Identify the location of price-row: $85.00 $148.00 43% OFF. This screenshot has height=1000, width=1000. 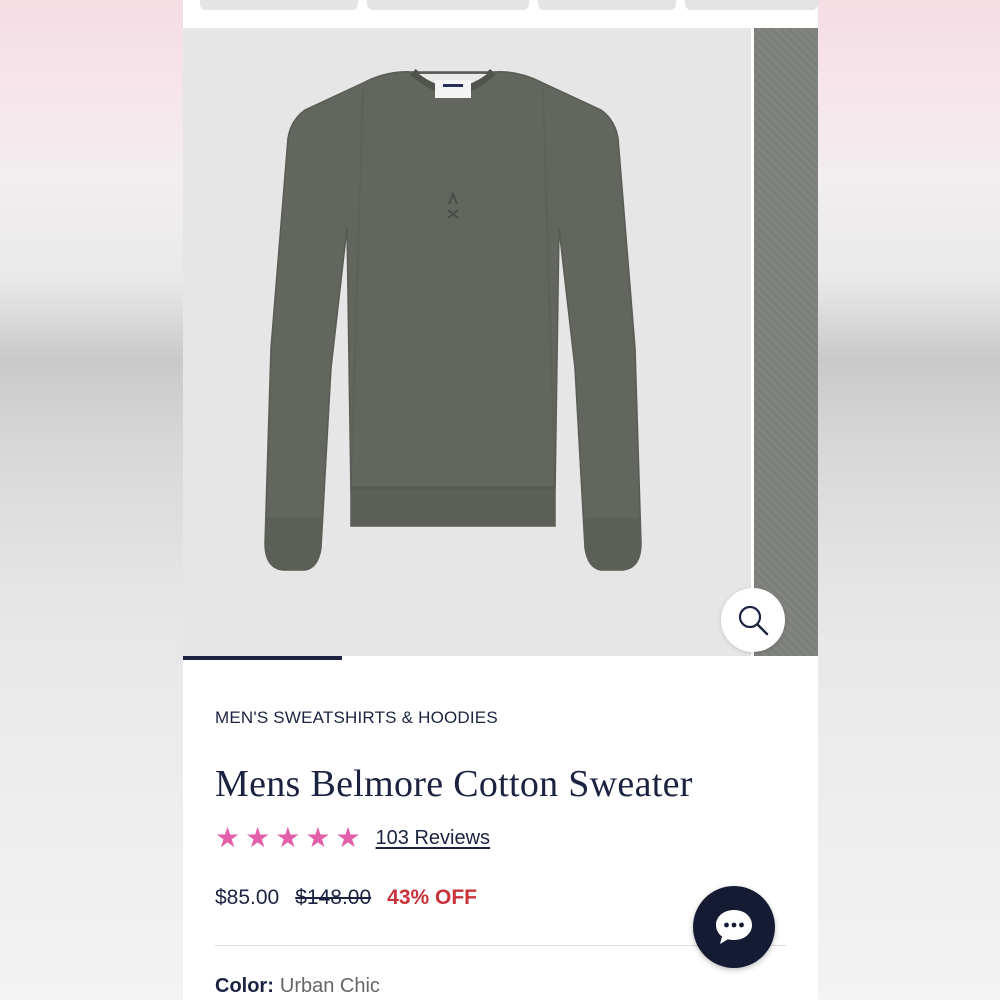
(346, 898).